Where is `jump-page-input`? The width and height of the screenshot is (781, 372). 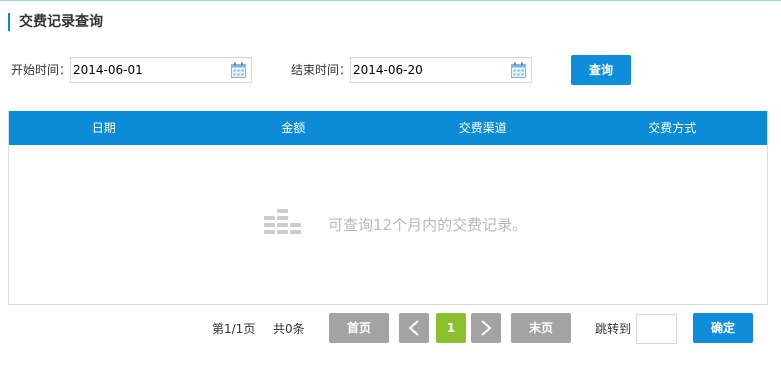 jump-page-input is located at coordinates (656, 329).